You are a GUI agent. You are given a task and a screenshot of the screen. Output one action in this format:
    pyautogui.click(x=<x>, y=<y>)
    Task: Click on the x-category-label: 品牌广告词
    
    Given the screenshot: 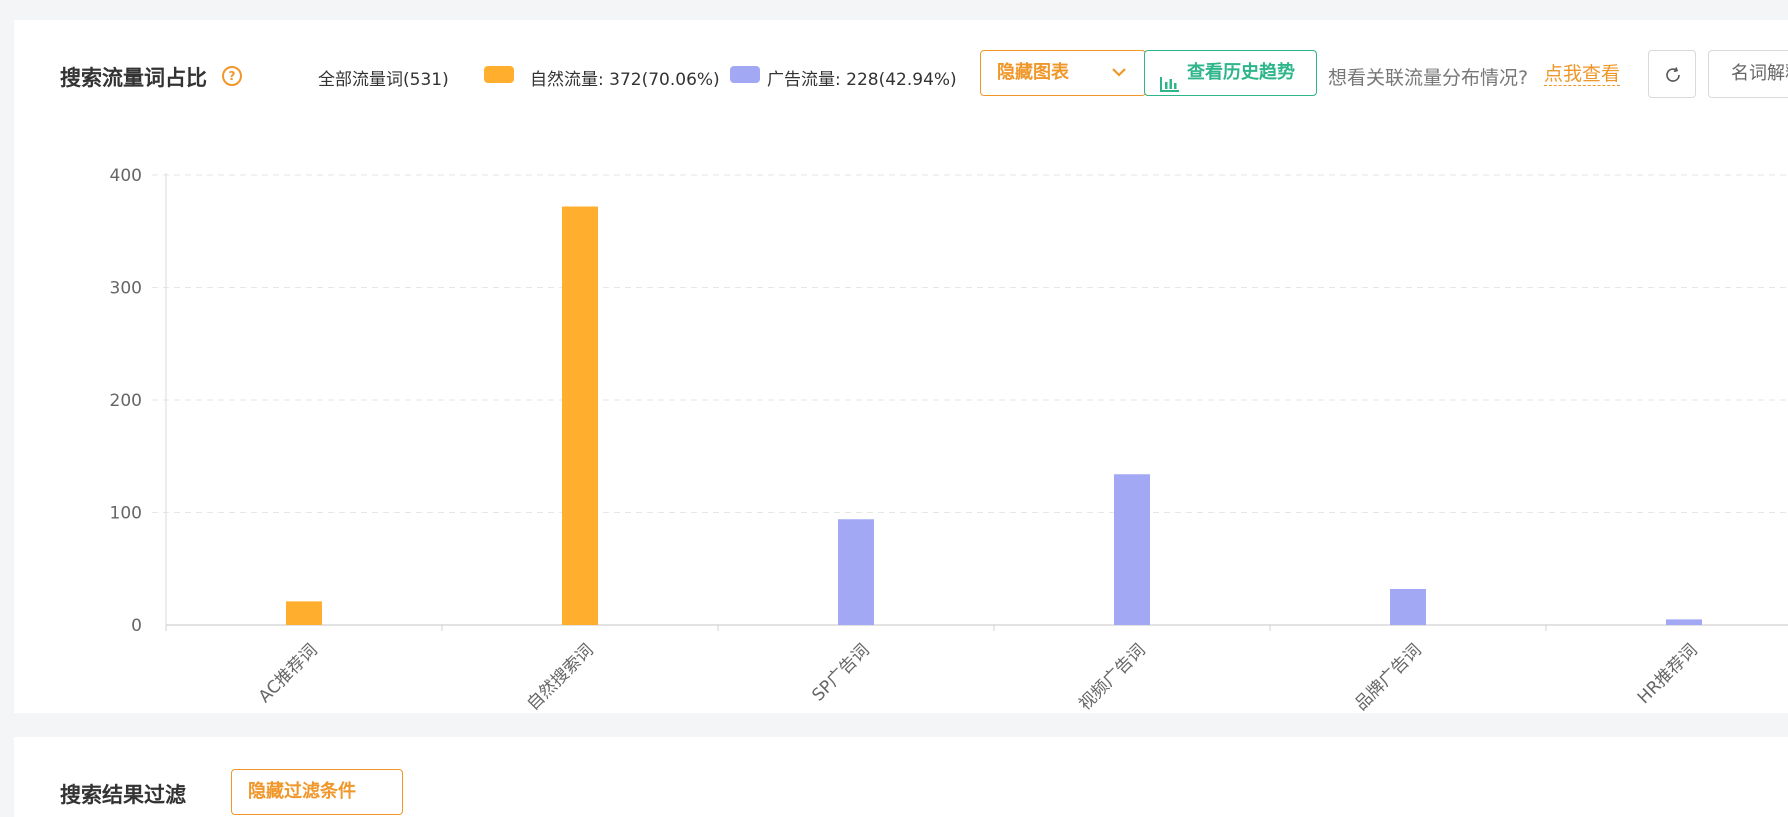 What is the action you would take?
    pyautogui.click(x=1388, y=676)
    